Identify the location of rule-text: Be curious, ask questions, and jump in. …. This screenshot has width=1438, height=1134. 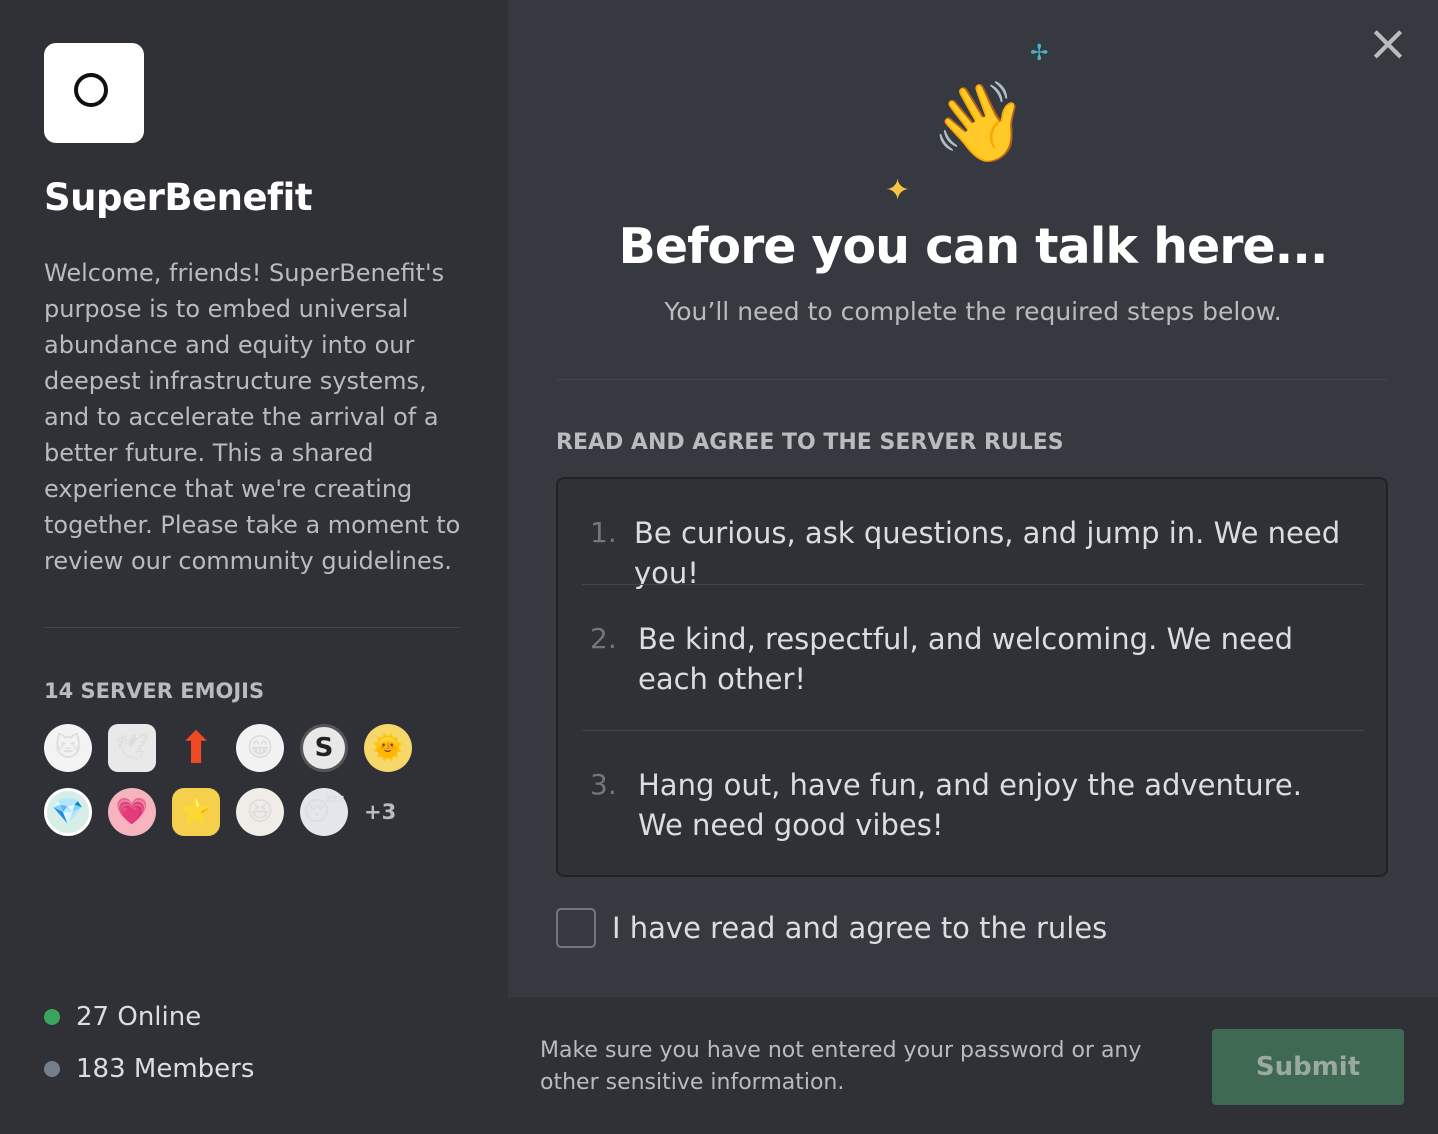
(987, 553).